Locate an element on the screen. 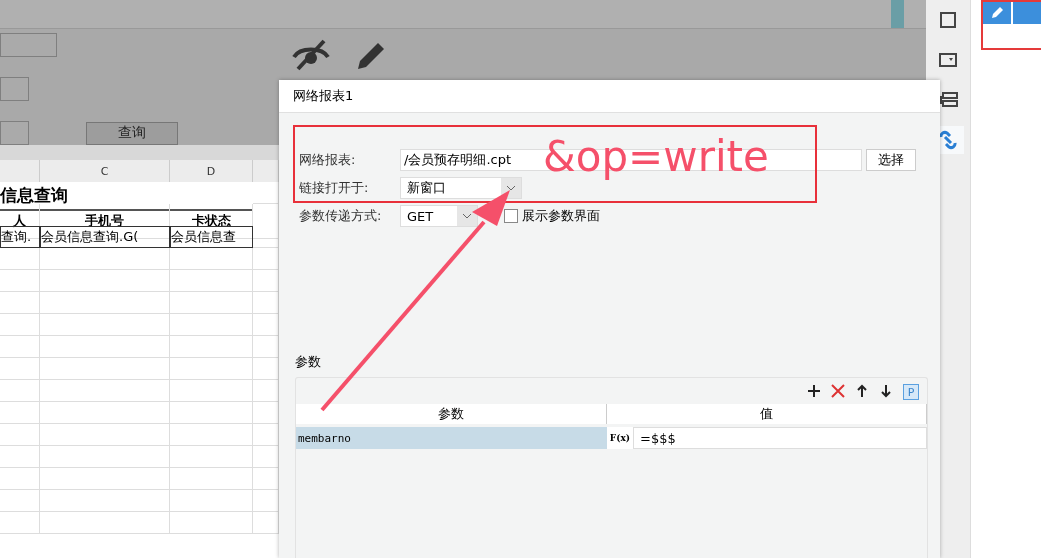 This screenshot has width=1041, height=558. formula-button: F(x) is located at coordinates (620, 438).